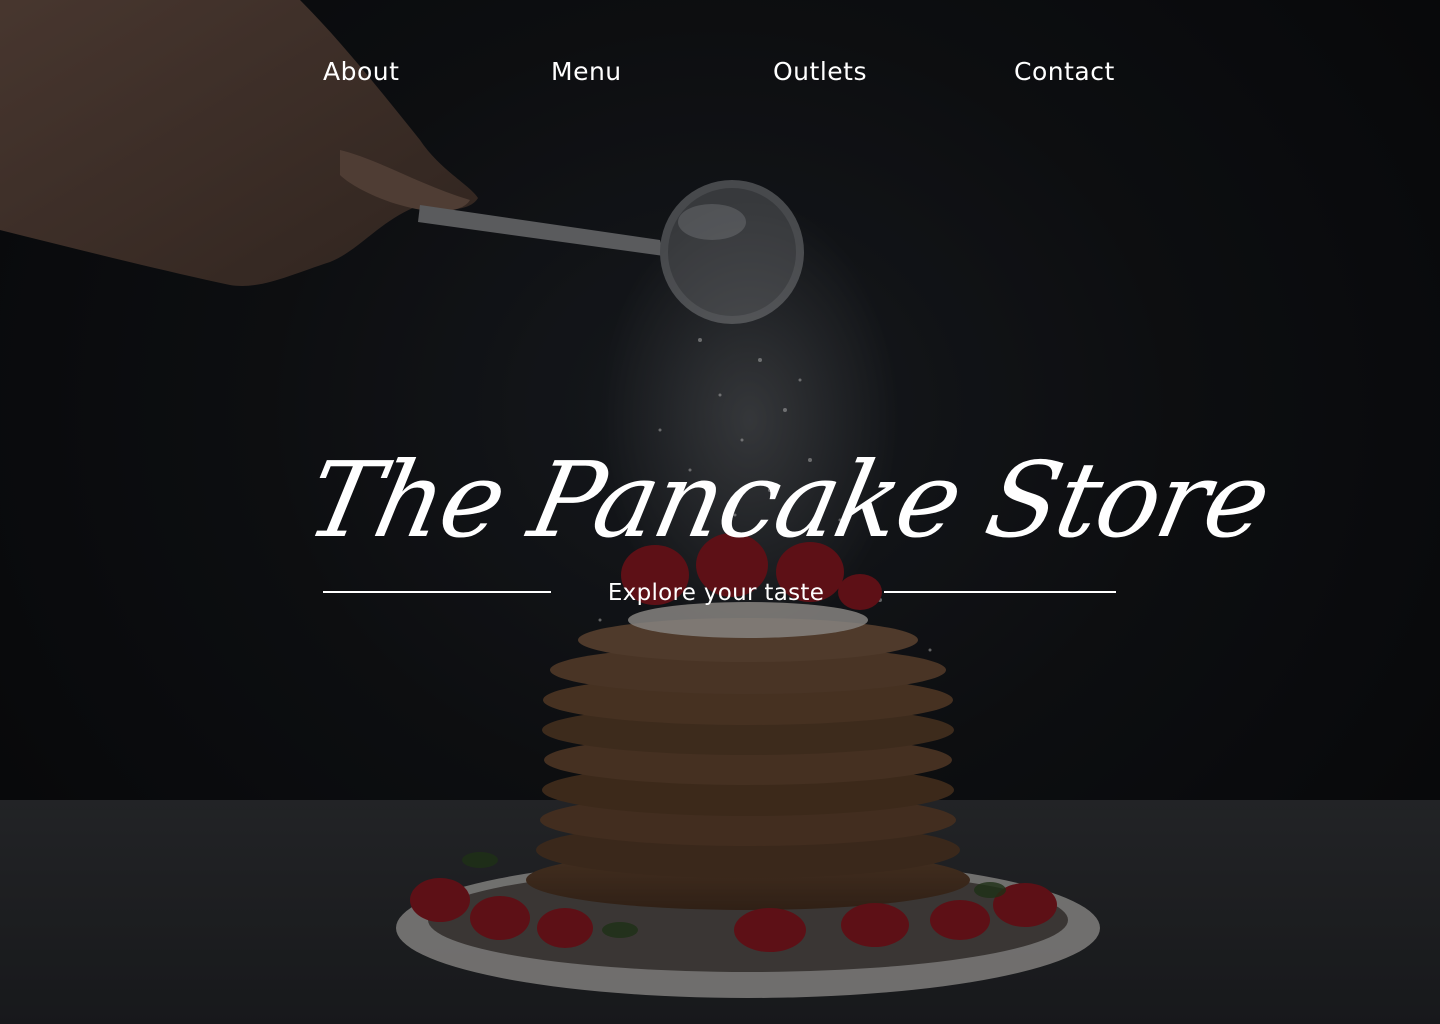 The width and height of the screenshot is (1440, 1024). I want to click on main-navigation: About Menu Outlets Contact, so click(720, 72).